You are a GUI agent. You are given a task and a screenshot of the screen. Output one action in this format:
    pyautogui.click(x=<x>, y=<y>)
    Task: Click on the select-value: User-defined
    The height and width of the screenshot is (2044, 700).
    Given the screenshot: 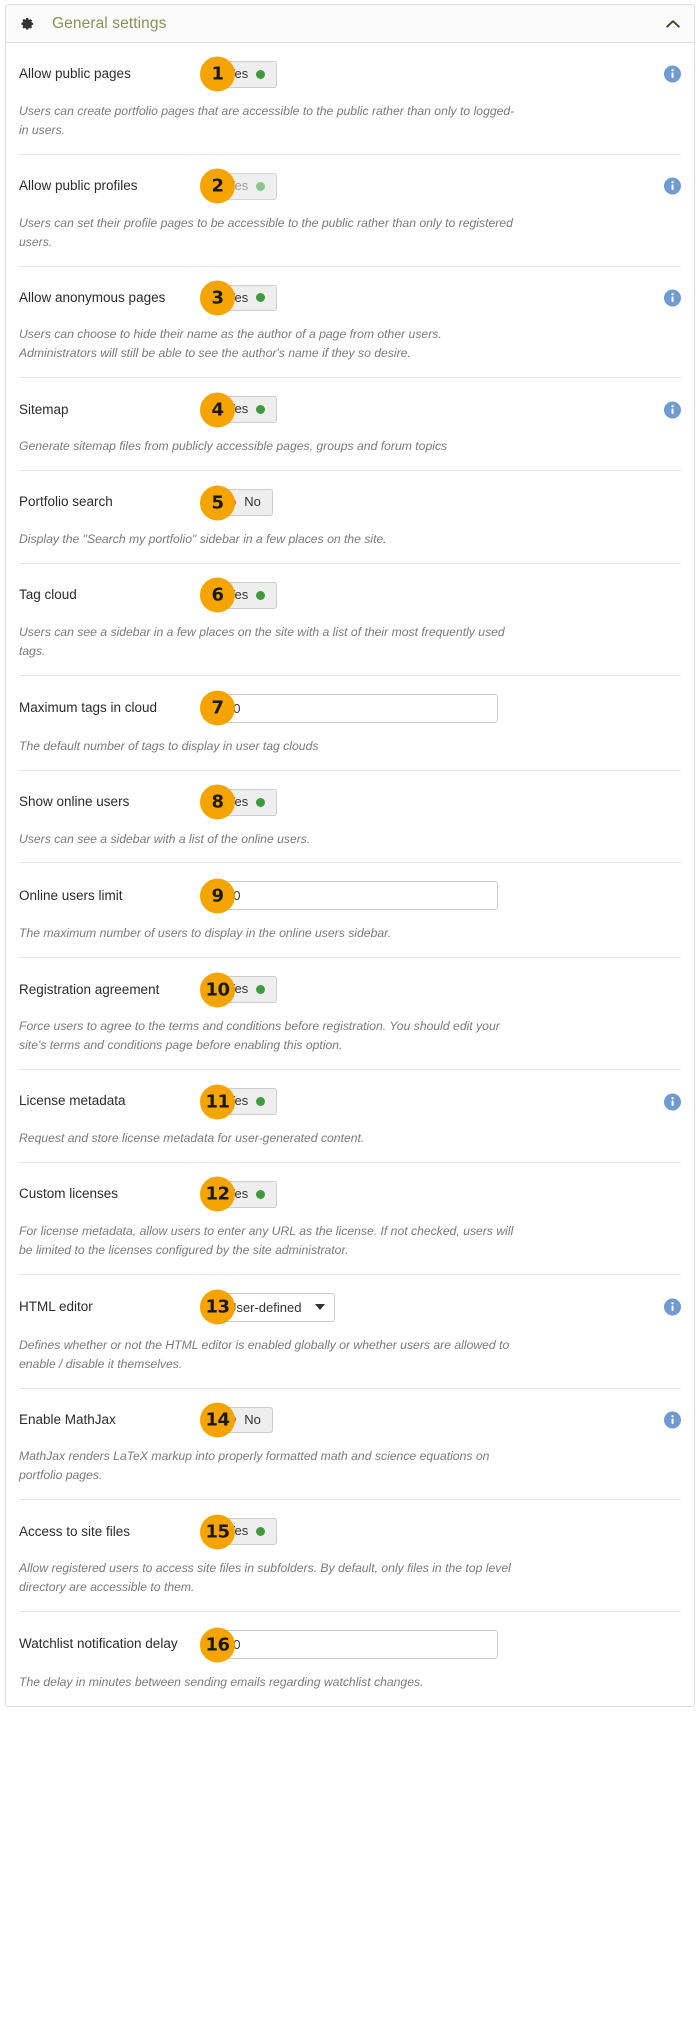 What is the action you would take?
    pyautogui.click(x=264, y=1307)
    